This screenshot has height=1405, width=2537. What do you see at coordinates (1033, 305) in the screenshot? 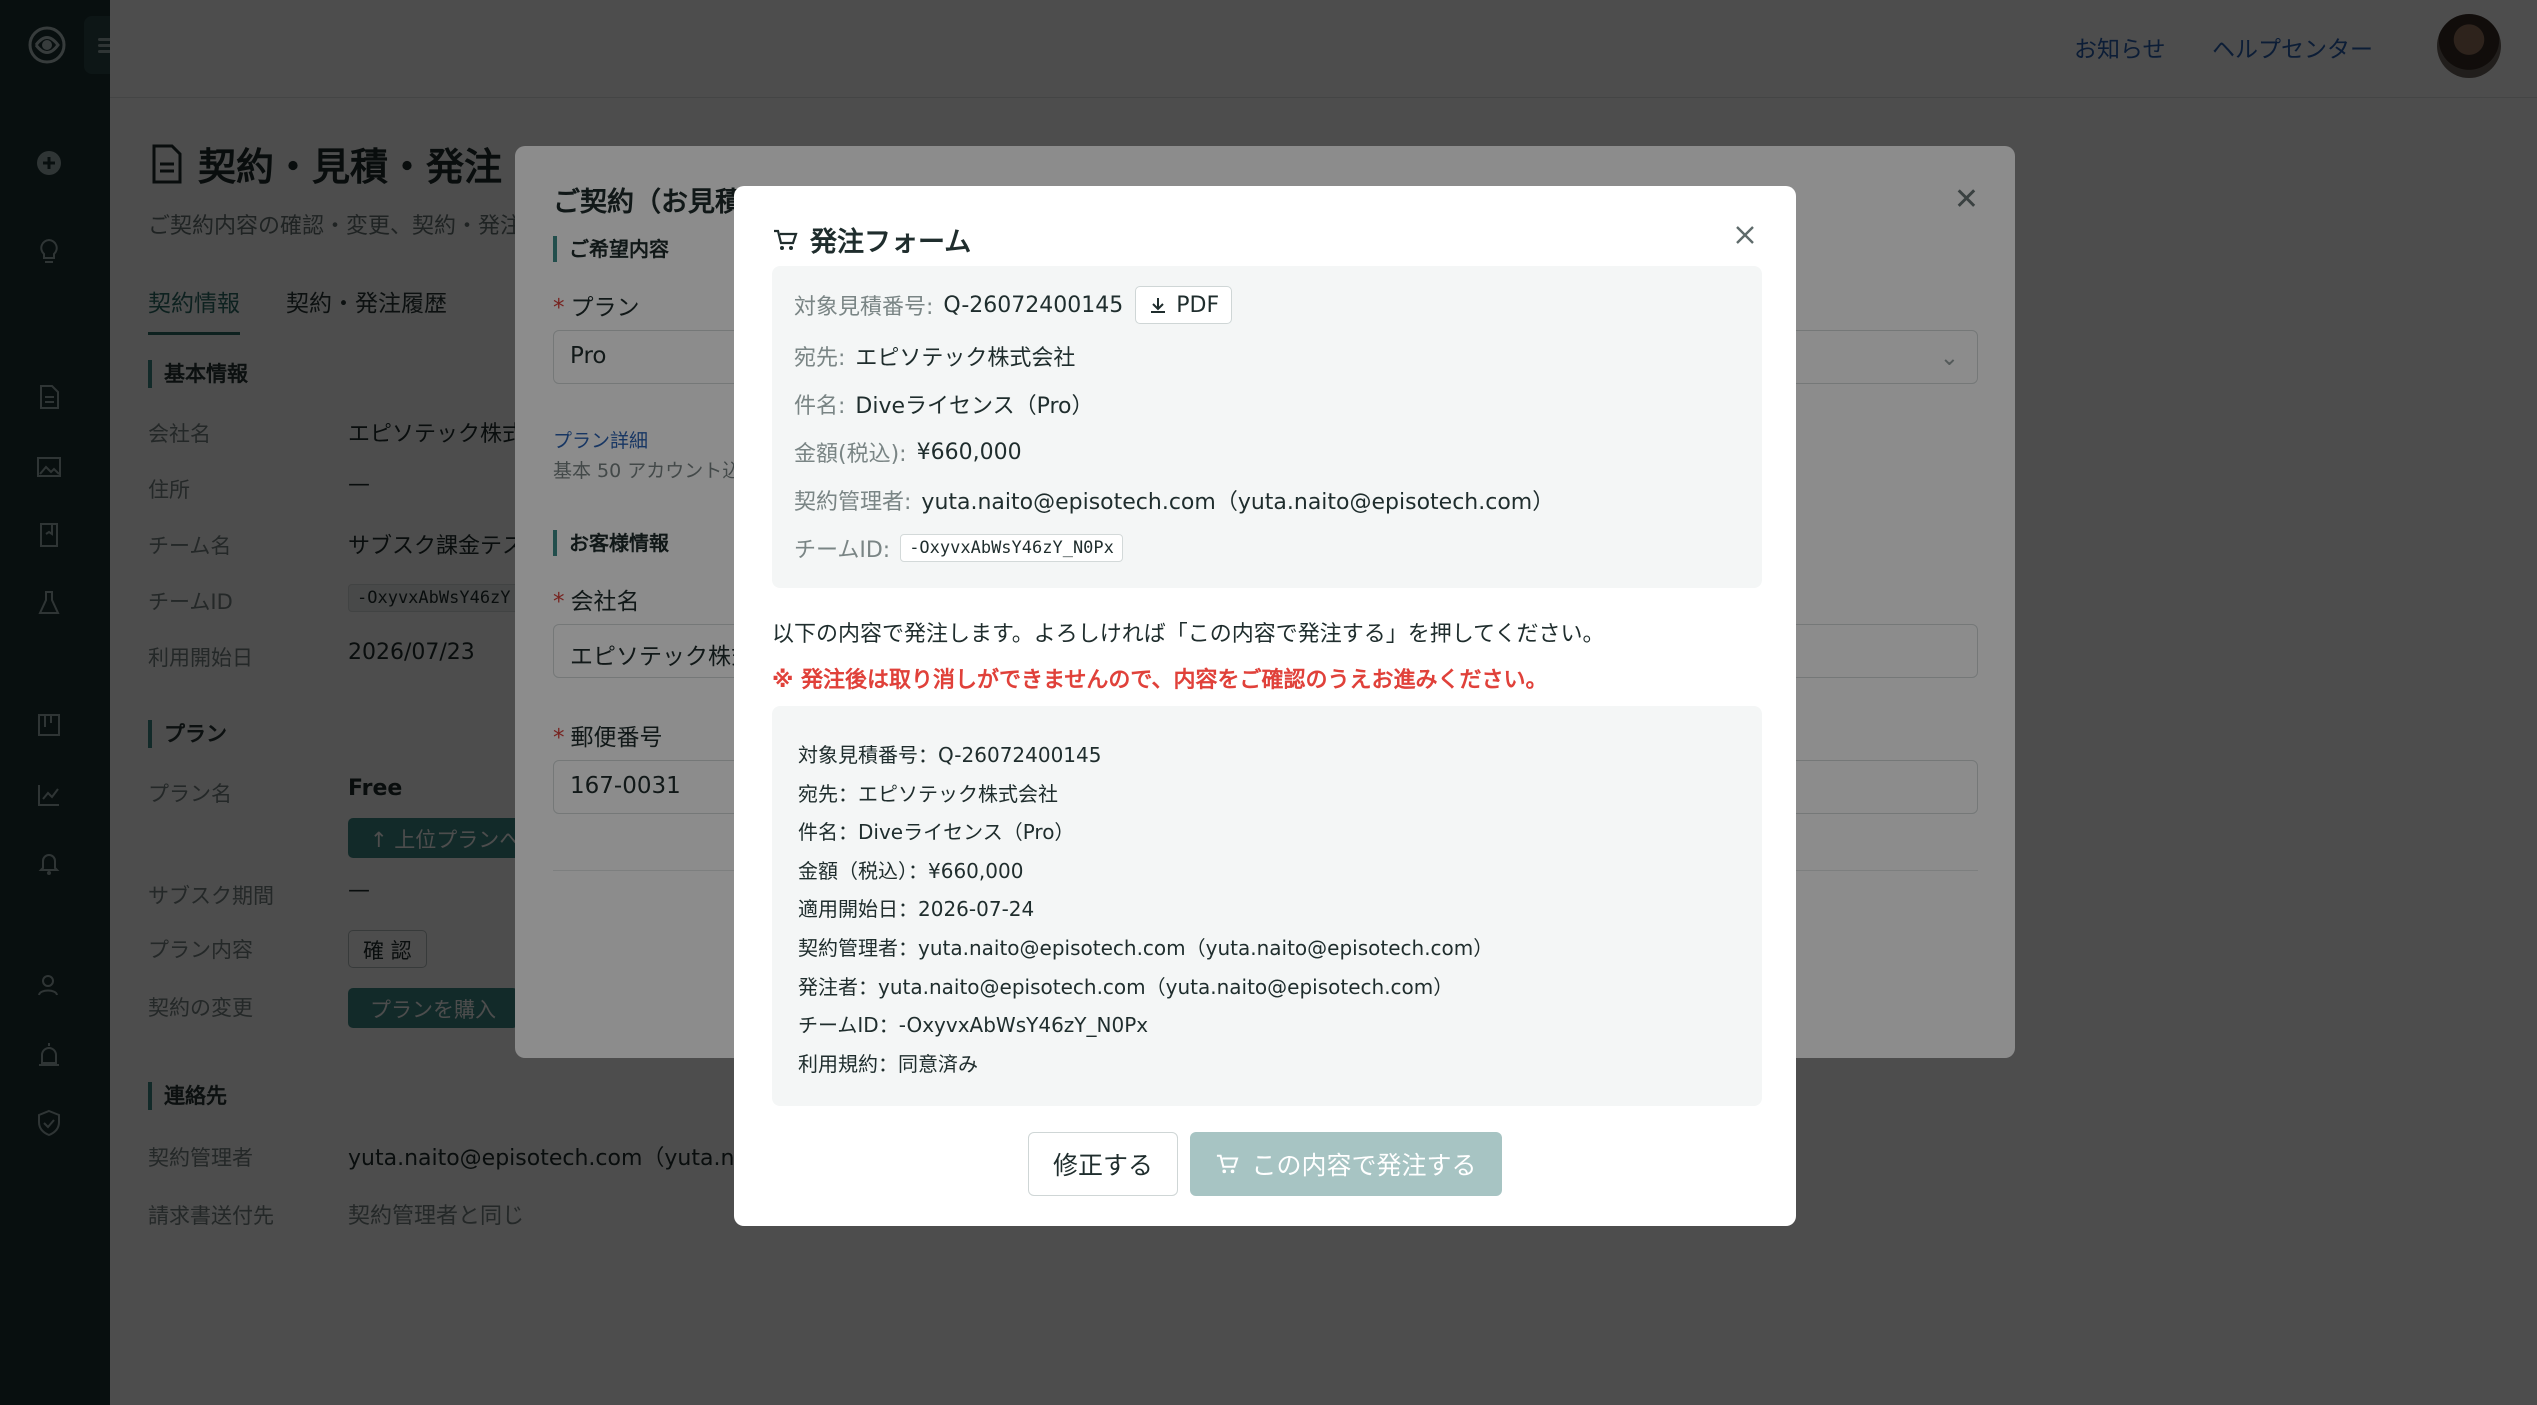
I see `quote-number-value: Q-26072400145` at bounding box center [1033, 305].